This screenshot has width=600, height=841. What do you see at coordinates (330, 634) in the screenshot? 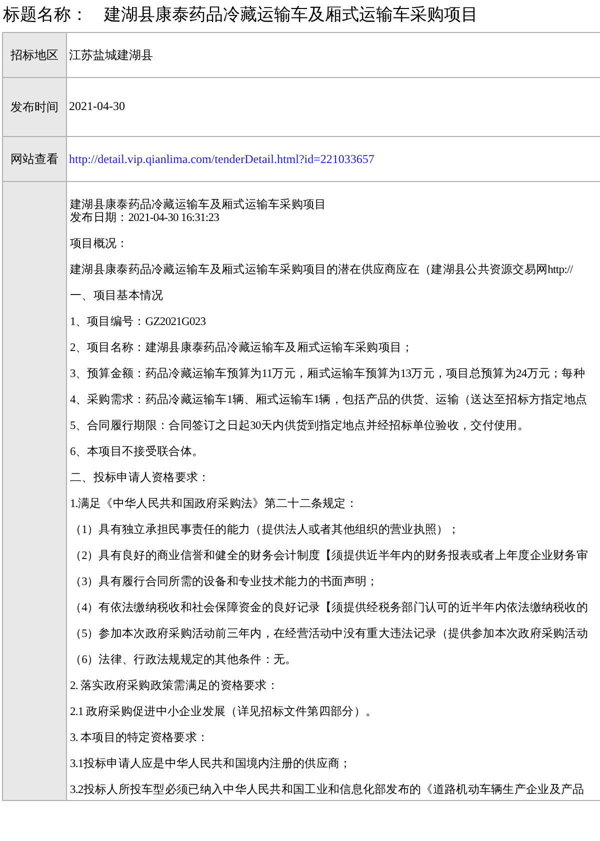
I see `content-paragraph: （5）参加本次政府采购活动前三年内，在经营活动中没有重大违法记录（提供参加本次政府采购活动` at bounding box center [330, 634].